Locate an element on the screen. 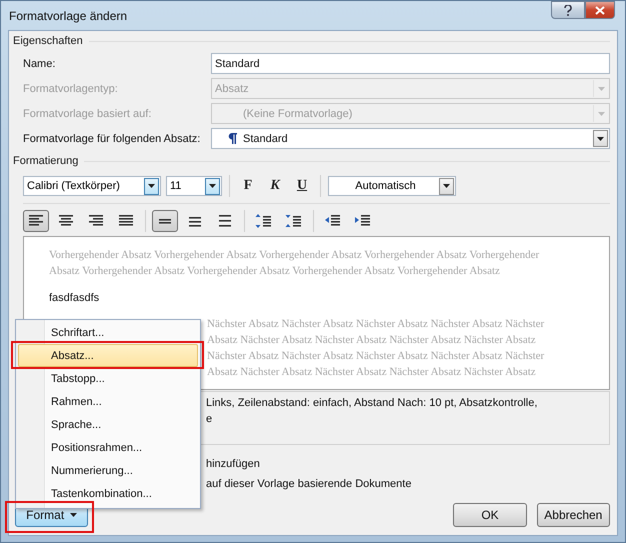 The image size is (626, 543). text-style-button: U is located at coordinates (302, 186).